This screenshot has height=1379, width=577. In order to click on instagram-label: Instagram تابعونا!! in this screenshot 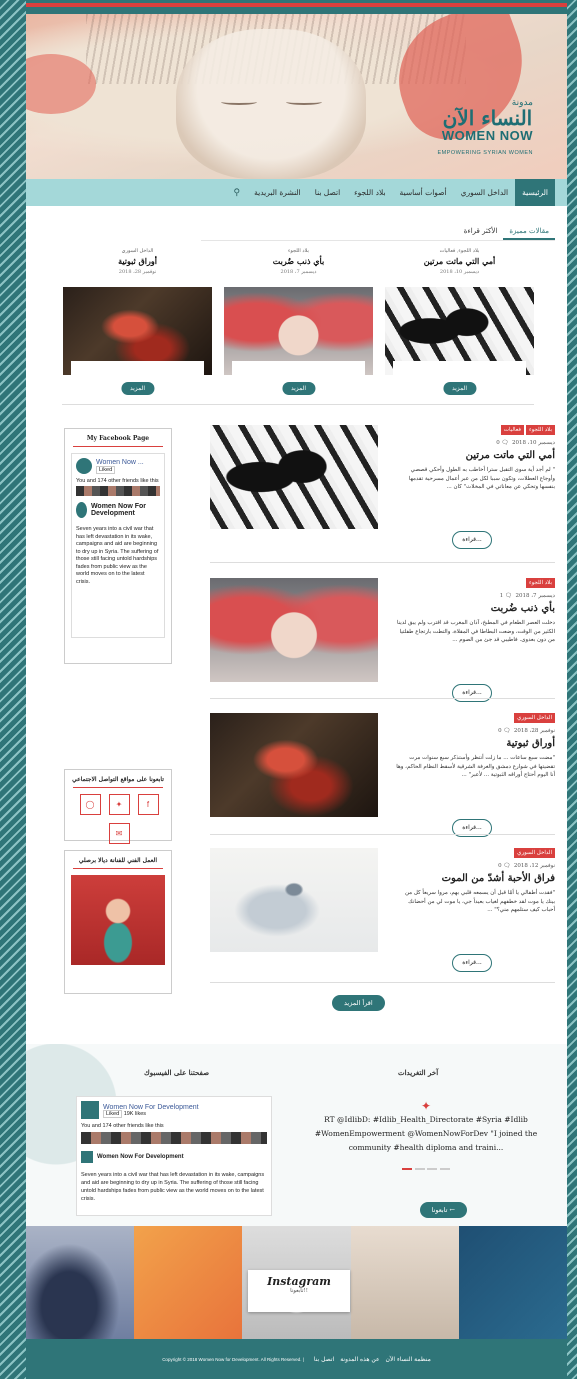, I will do `click(299, 1291)`.